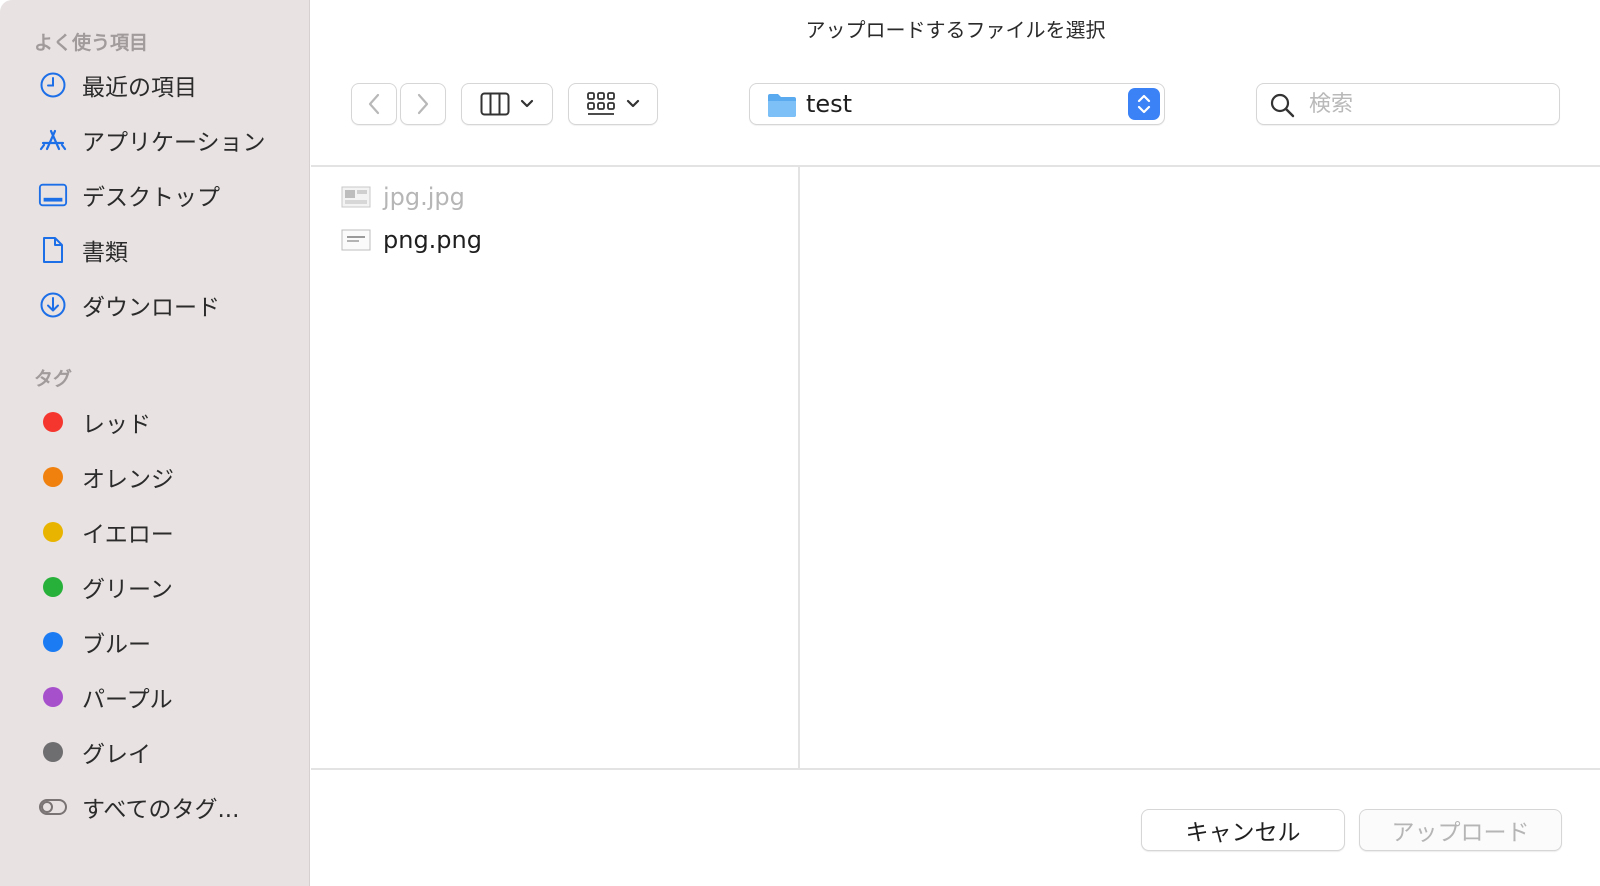  What do you see at coordinates (561, 240) in the screenshot?
I see `file-row-png: png.png` at bounding box center [561, 240].